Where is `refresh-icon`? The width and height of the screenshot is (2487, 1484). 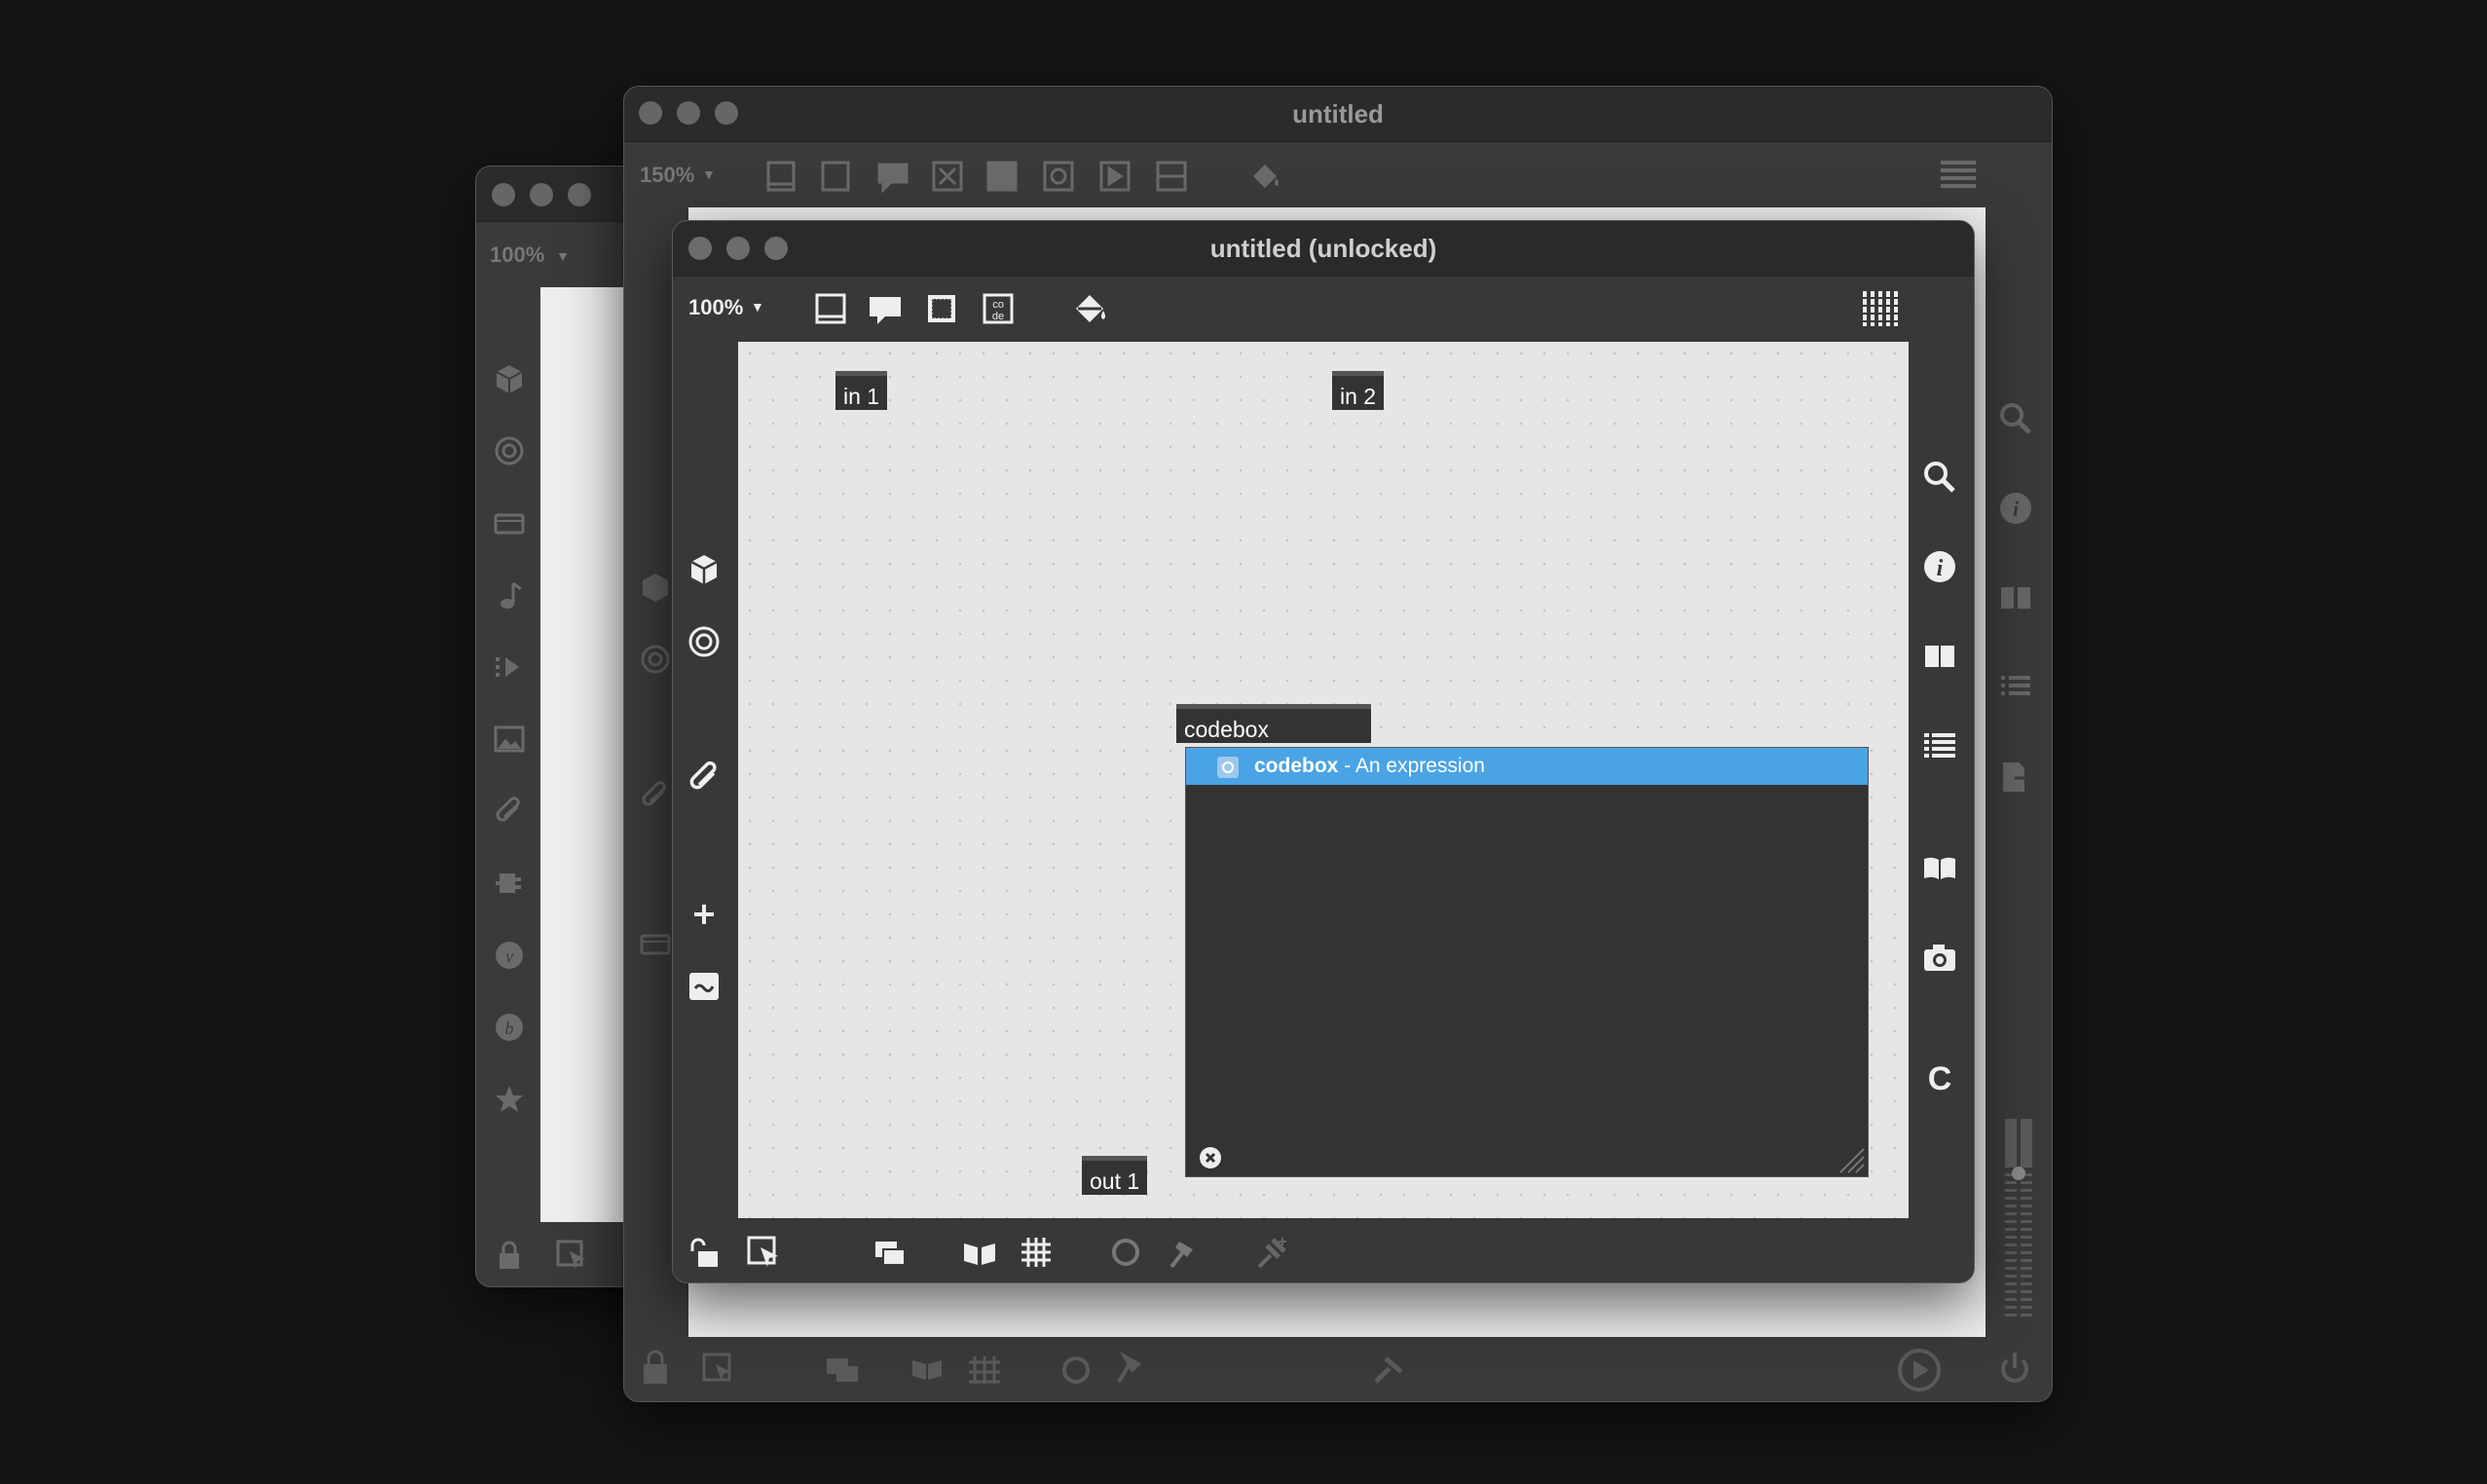 refresh-icon is located at coordinates (1125, 1252).